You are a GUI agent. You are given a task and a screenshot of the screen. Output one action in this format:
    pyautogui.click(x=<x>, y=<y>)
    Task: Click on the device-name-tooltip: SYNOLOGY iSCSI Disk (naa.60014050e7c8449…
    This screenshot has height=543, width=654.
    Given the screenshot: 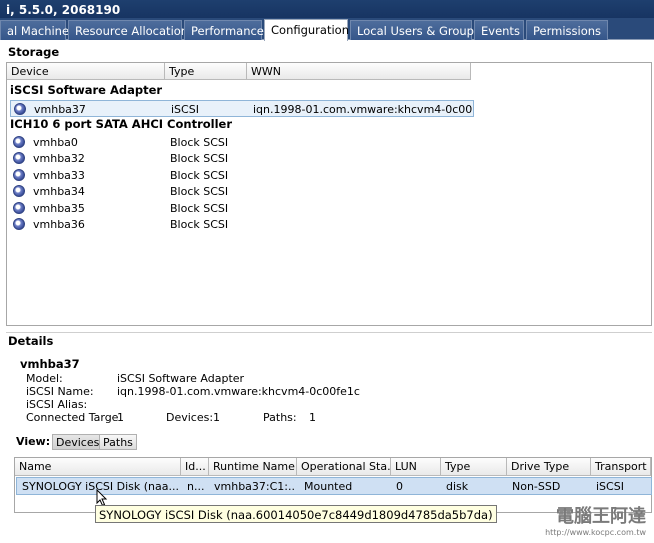 What is the action you would take?
    pyautogui.click(x=296, y=514)
    